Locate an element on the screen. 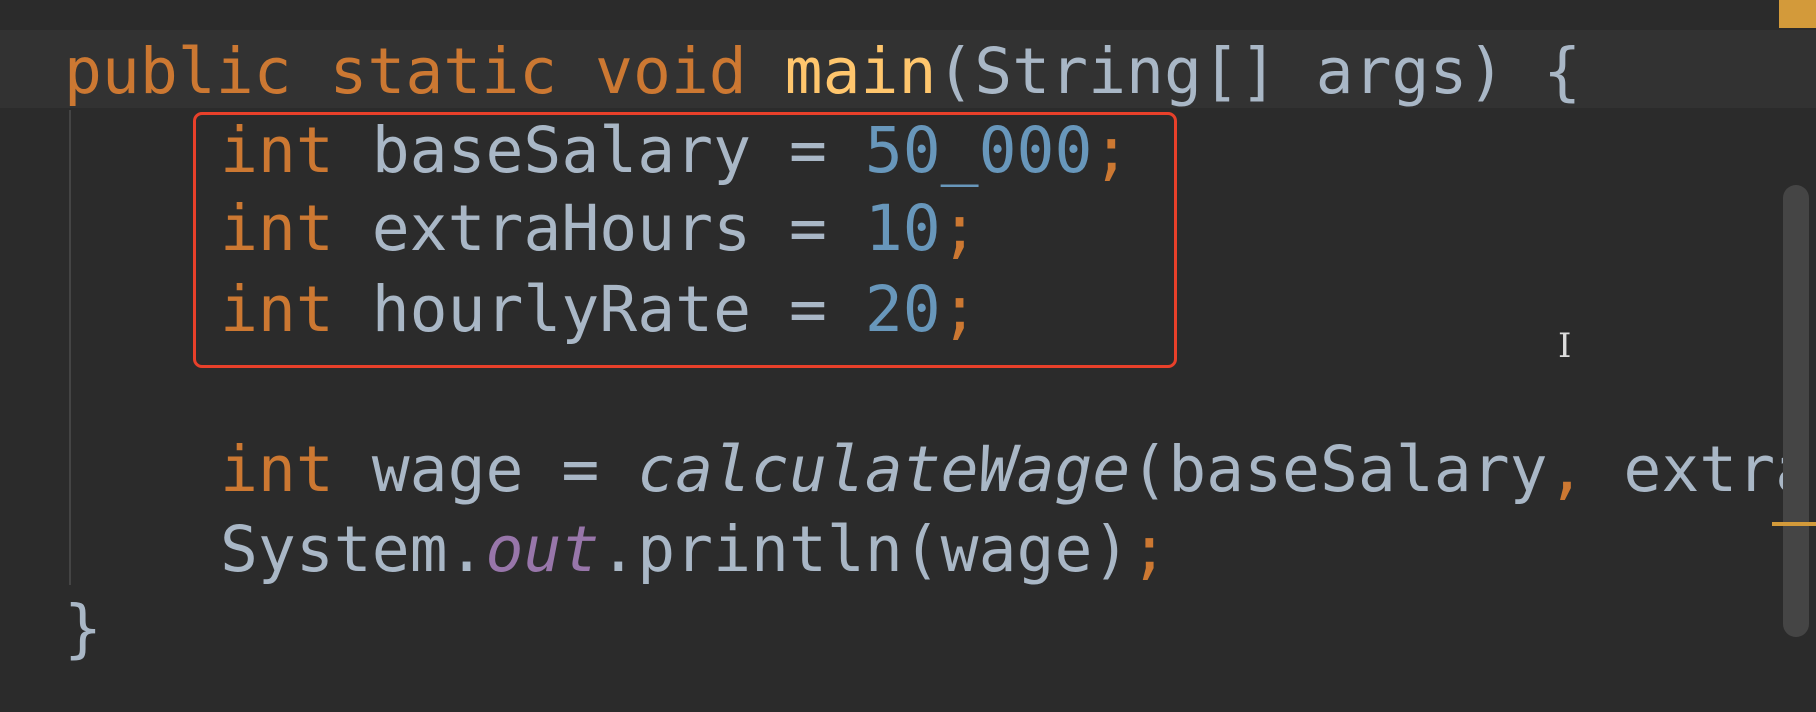 Image resolution: width=1816 pixels, height=712 pixels. code-token: .println(wage) is located at coordinates (865, 549).